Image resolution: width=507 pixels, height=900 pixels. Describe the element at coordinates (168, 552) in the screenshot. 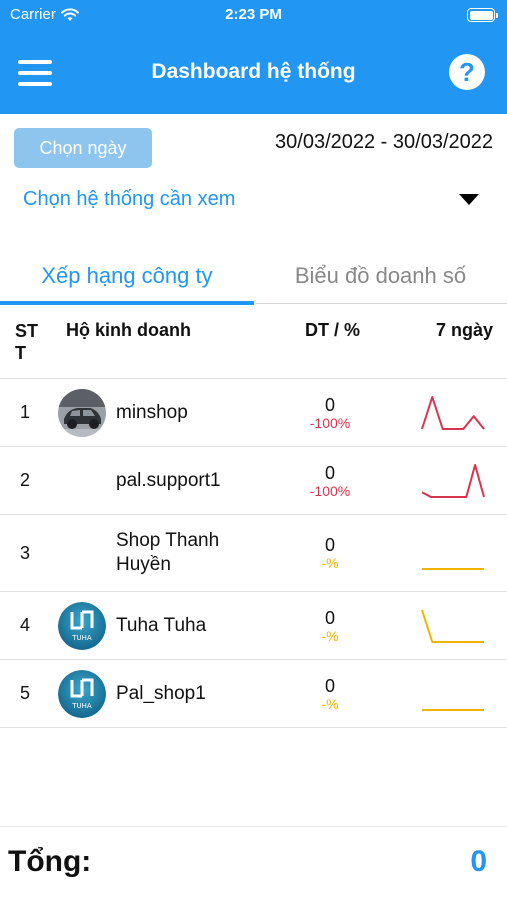

I see `shop-name: Shop Thanh Huyền` at that location.